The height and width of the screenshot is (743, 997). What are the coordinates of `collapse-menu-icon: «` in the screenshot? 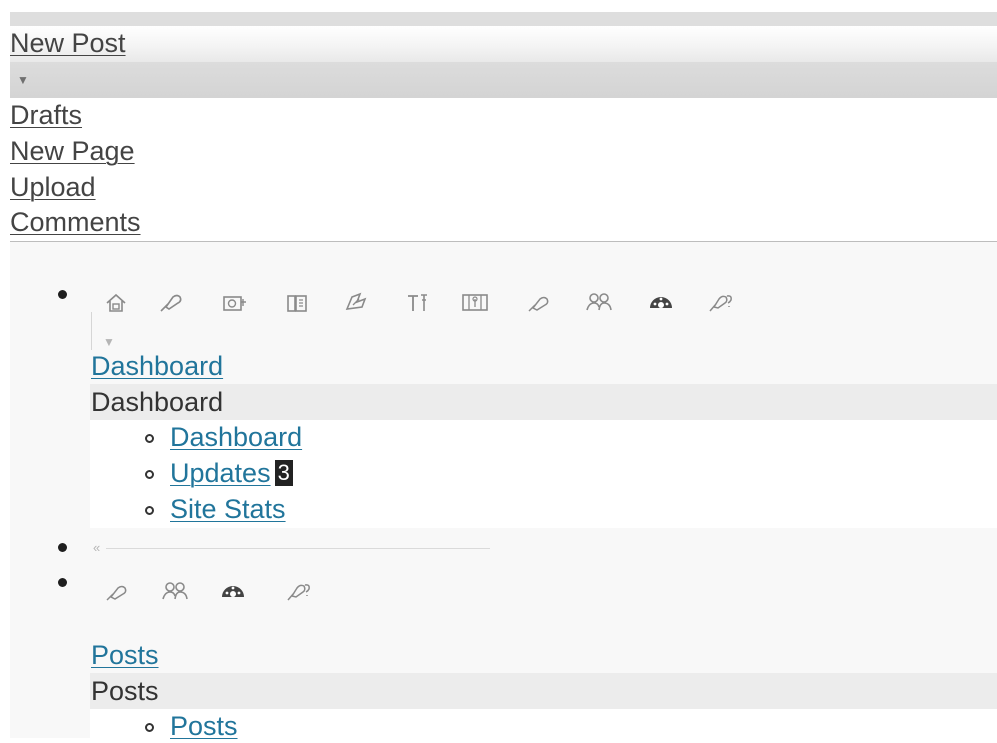 It's located at (96, 548).